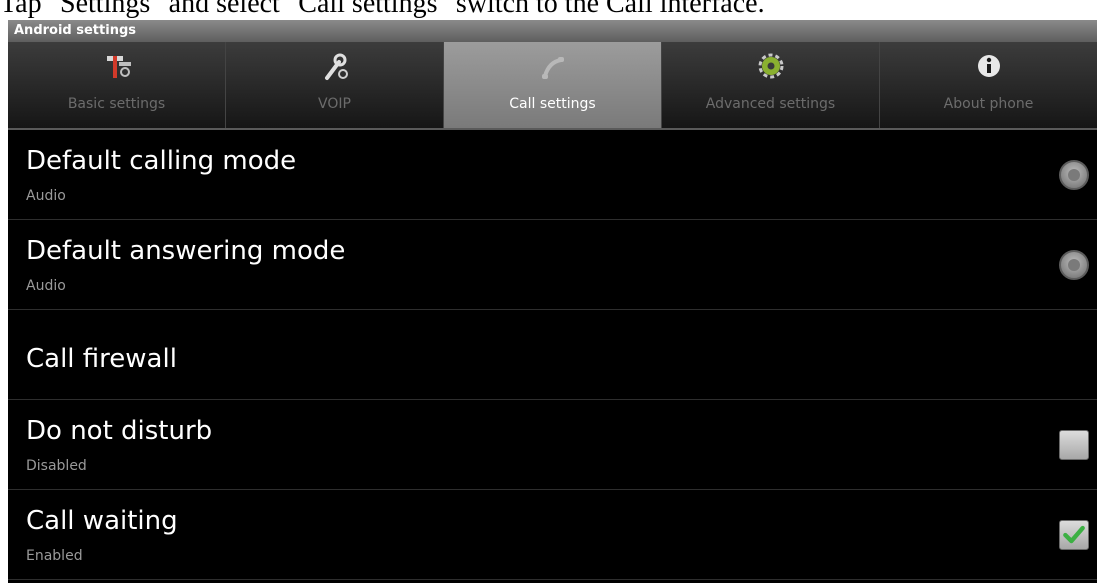 This screenshot has width=1105, height=583. What do you see at coordinates (186, 251) in the screenshot?
I see `setting-title: Default answering mode` at bounding box center [186, 251].